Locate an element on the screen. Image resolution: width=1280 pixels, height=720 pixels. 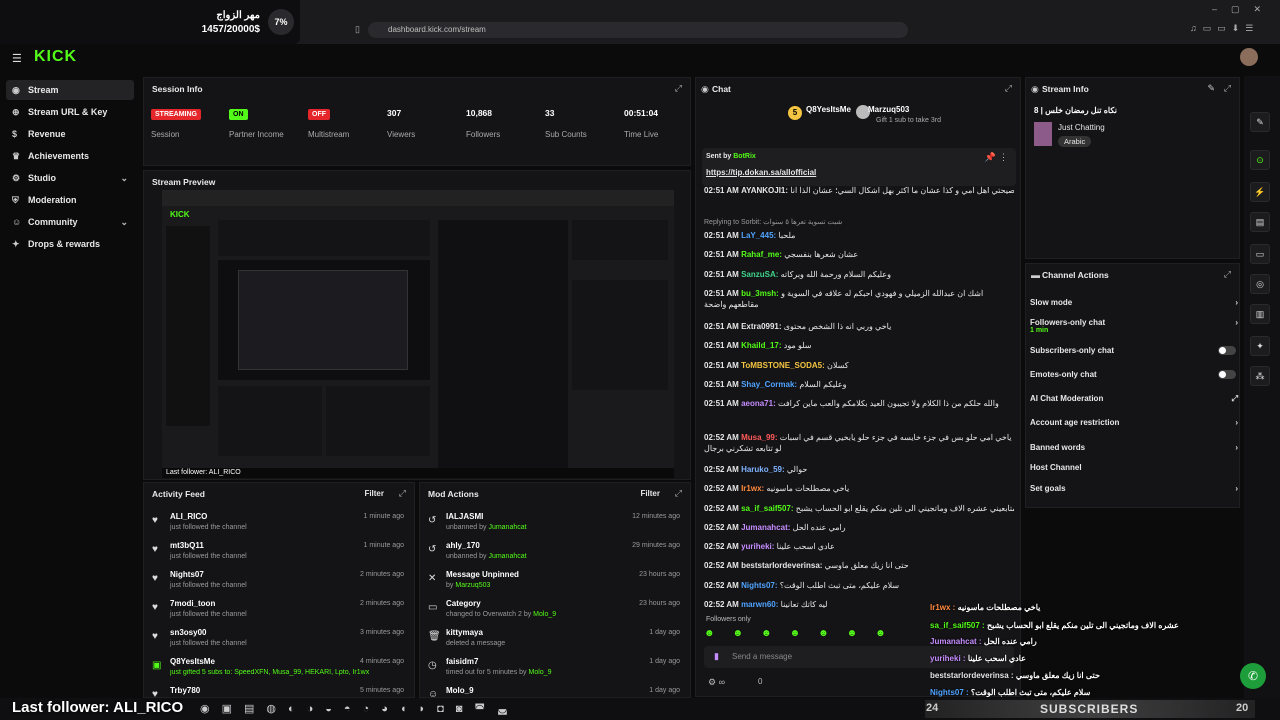
avatar is located at coordinates (1249, 57).